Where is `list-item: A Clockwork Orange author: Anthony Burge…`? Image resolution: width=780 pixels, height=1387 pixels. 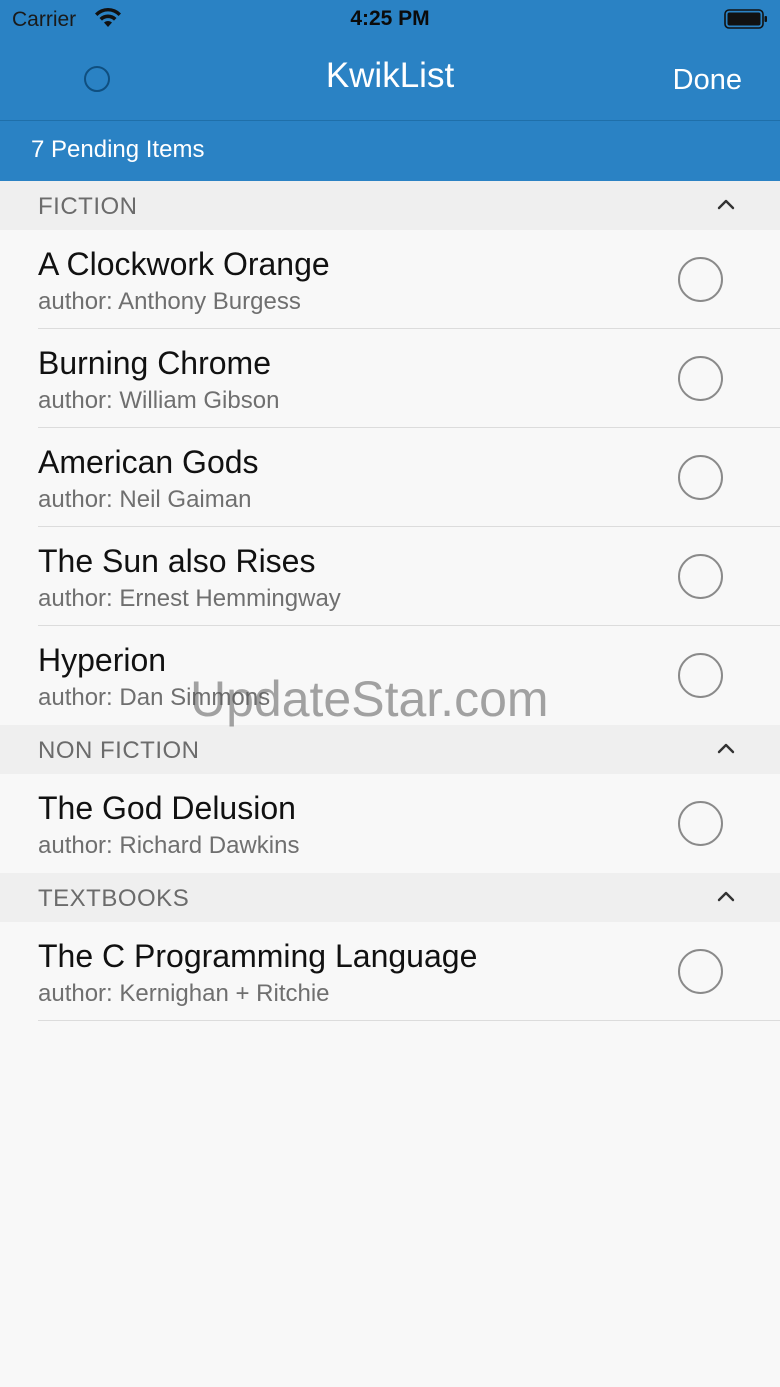 list-item: A Clockwork Orange author: Anthony Burge… is located at coordinates (390, 279).